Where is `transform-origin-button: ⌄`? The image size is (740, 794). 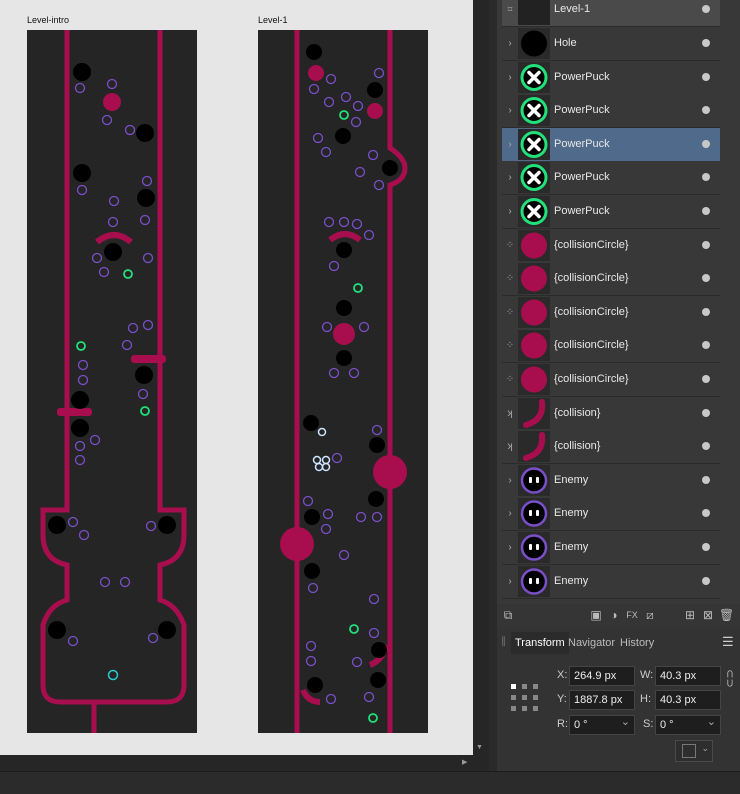
transform-origin-button: ⌄ is located at coordinates (694, 751).